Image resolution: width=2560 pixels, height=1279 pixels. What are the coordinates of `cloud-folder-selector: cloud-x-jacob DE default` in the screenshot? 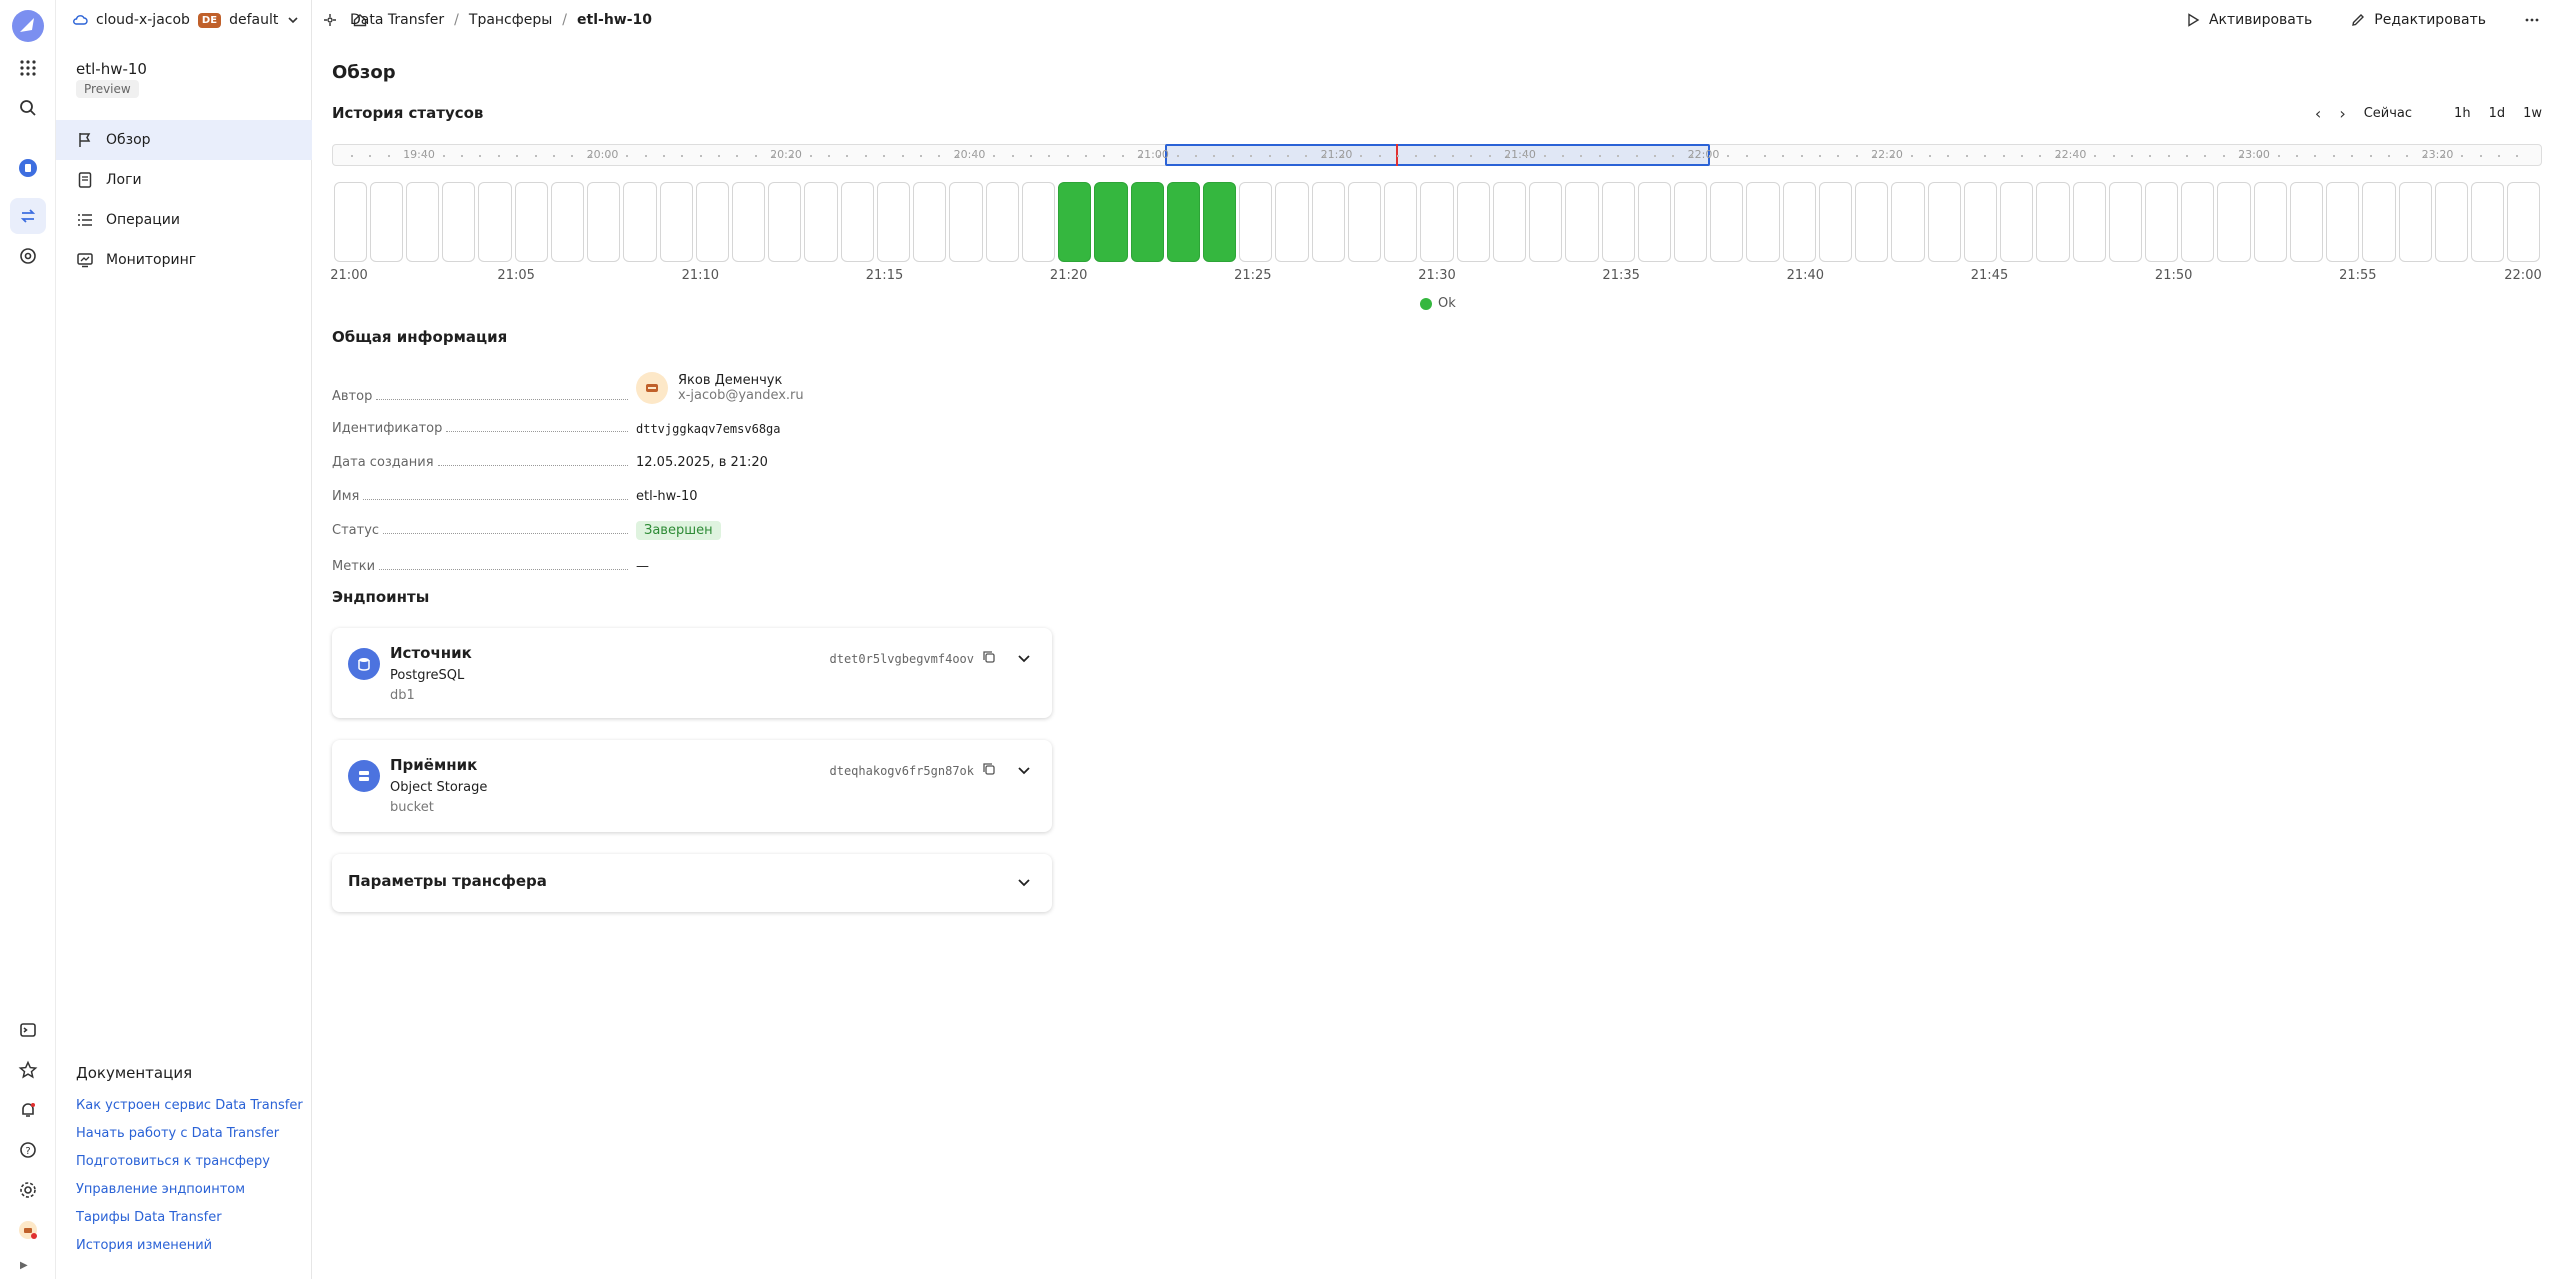 It's located at (220, 20).